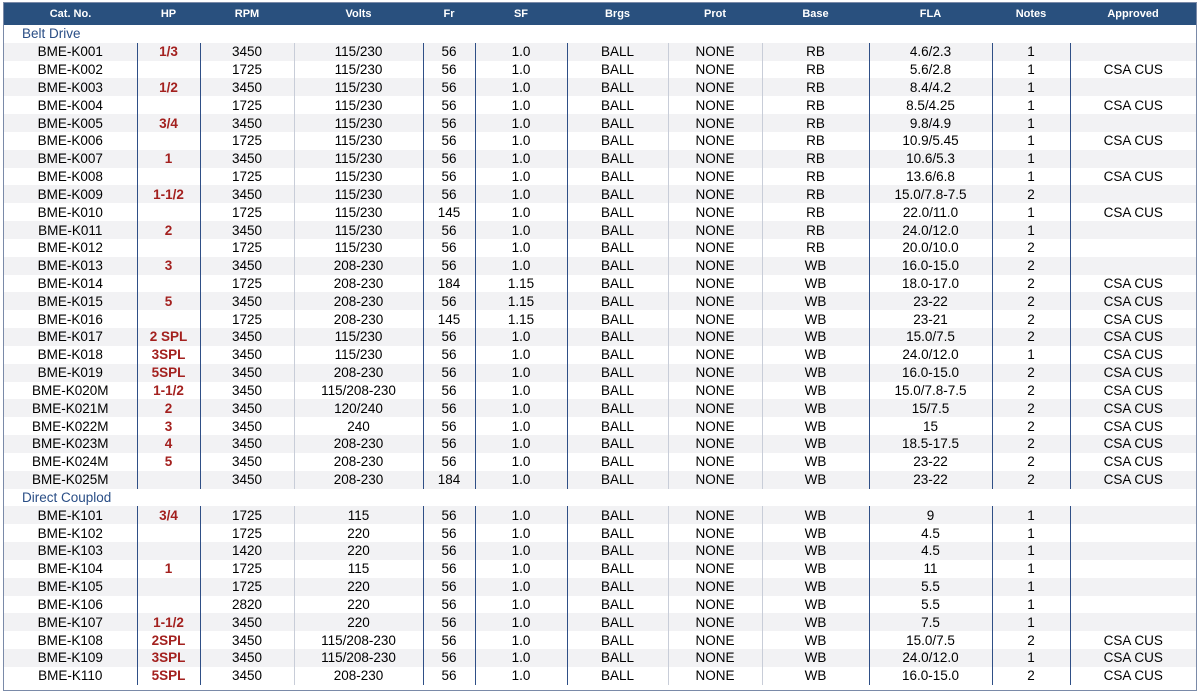 The width and height of the screenshot is (1200, 695). What do you see at coordinates (1132, 533) in the screenshot?
I see `approved-cell` at bounding box center [1132, 533].